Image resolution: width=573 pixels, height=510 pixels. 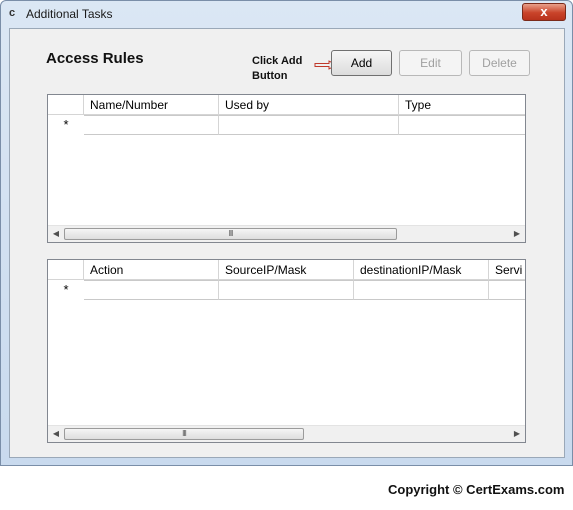 I want to click on edit-button: Edit, so click(x=430, y=63).